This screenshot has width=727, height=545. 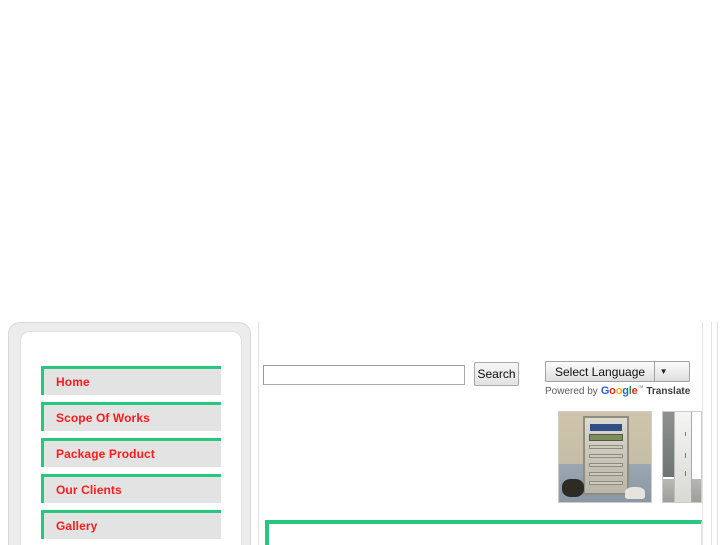 I want to click on sidebar-item-home: Home, so click(x=131, y=380).